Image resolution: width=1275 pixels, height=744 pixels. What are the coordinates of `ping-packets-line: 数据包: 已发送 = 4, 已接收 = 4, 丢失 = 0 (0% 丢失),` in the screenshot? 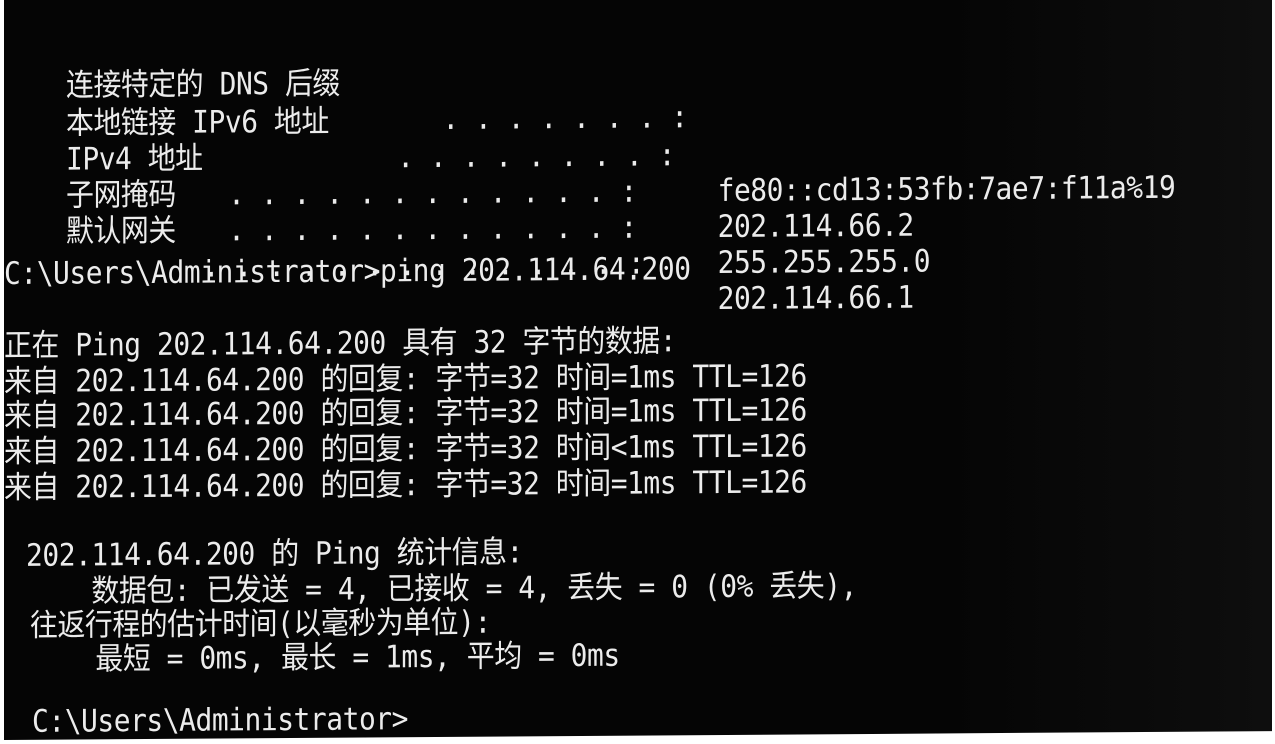 It's located at (441, 589).